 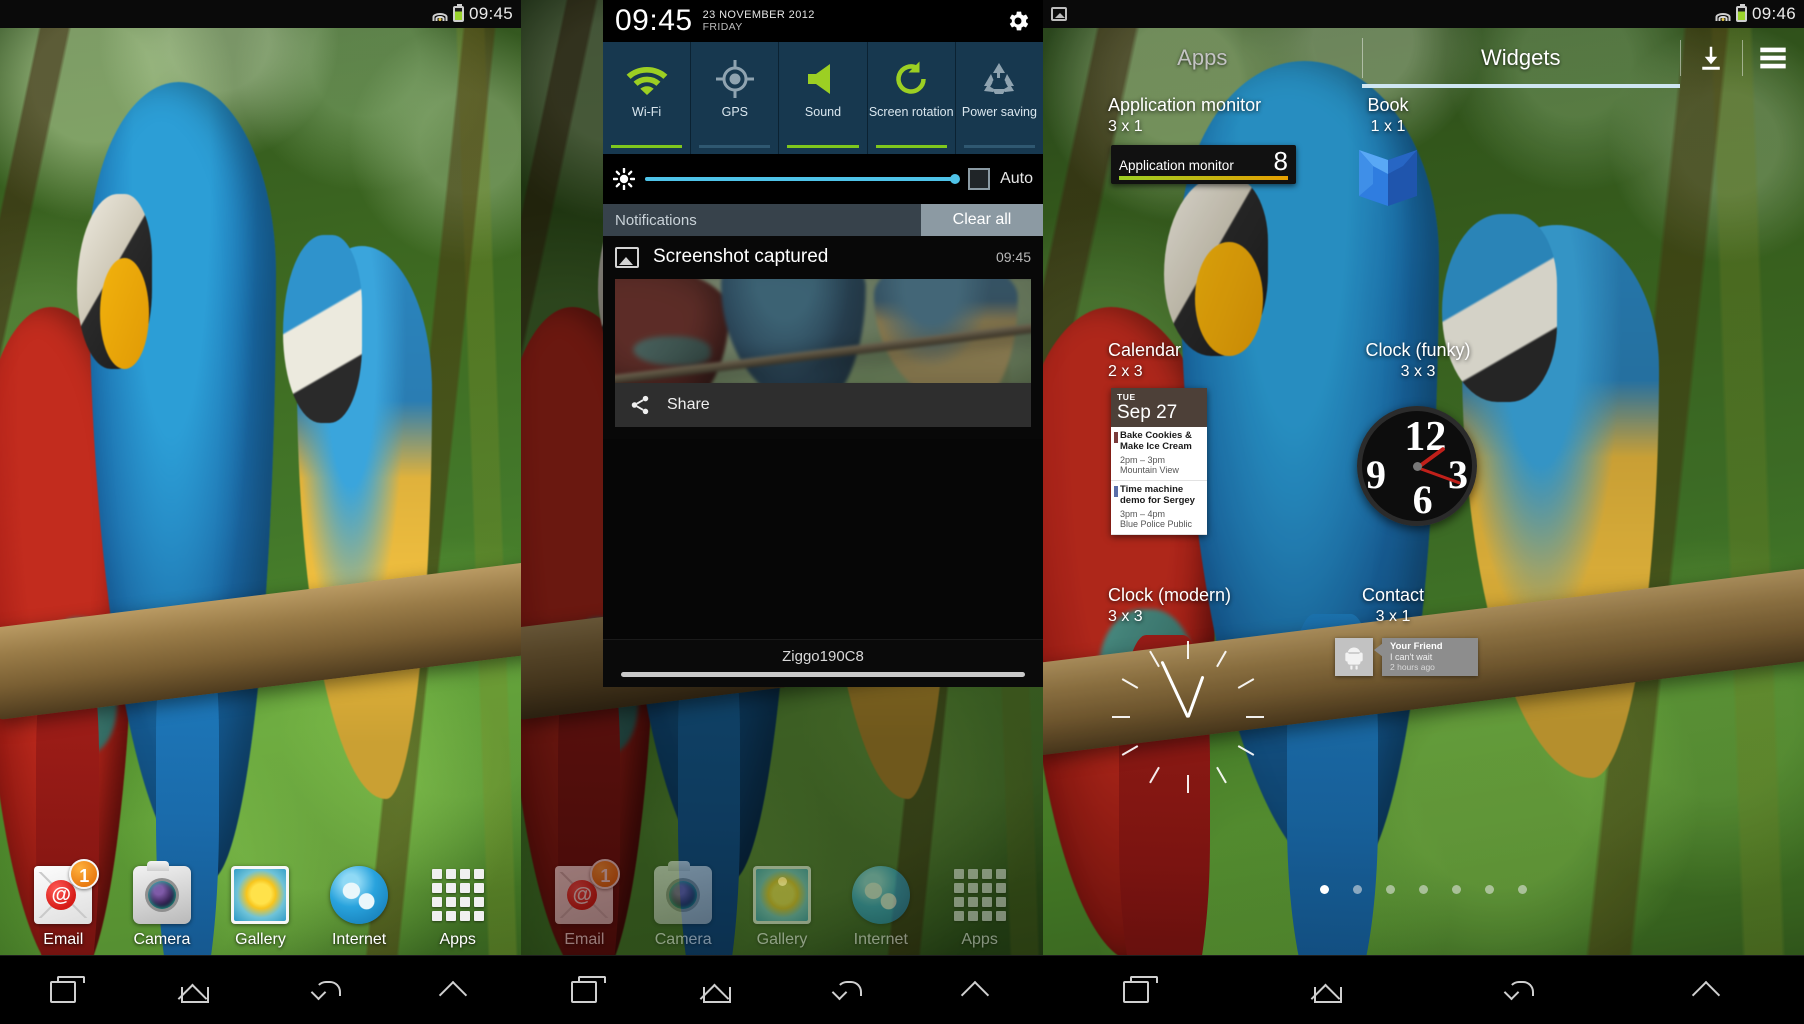 I want to click on notification-item: Screenshot captured 09:45 Share, so click(x=823, y=337).